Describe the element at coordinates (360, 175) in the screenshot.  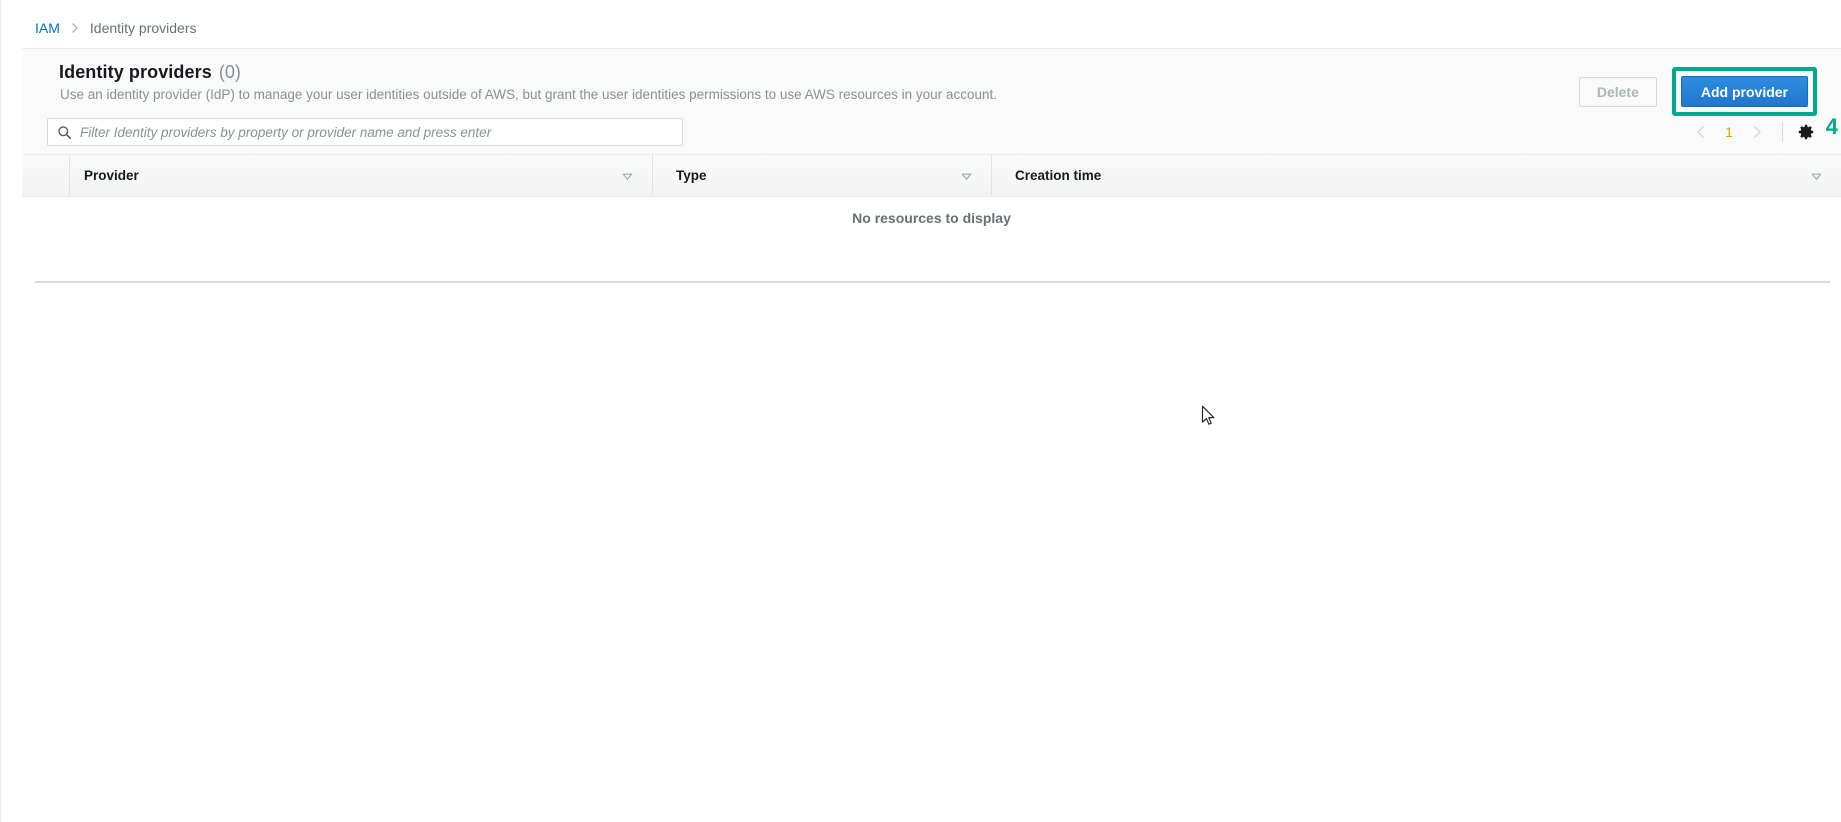
I see `table-header-provider: Provider` at that location.